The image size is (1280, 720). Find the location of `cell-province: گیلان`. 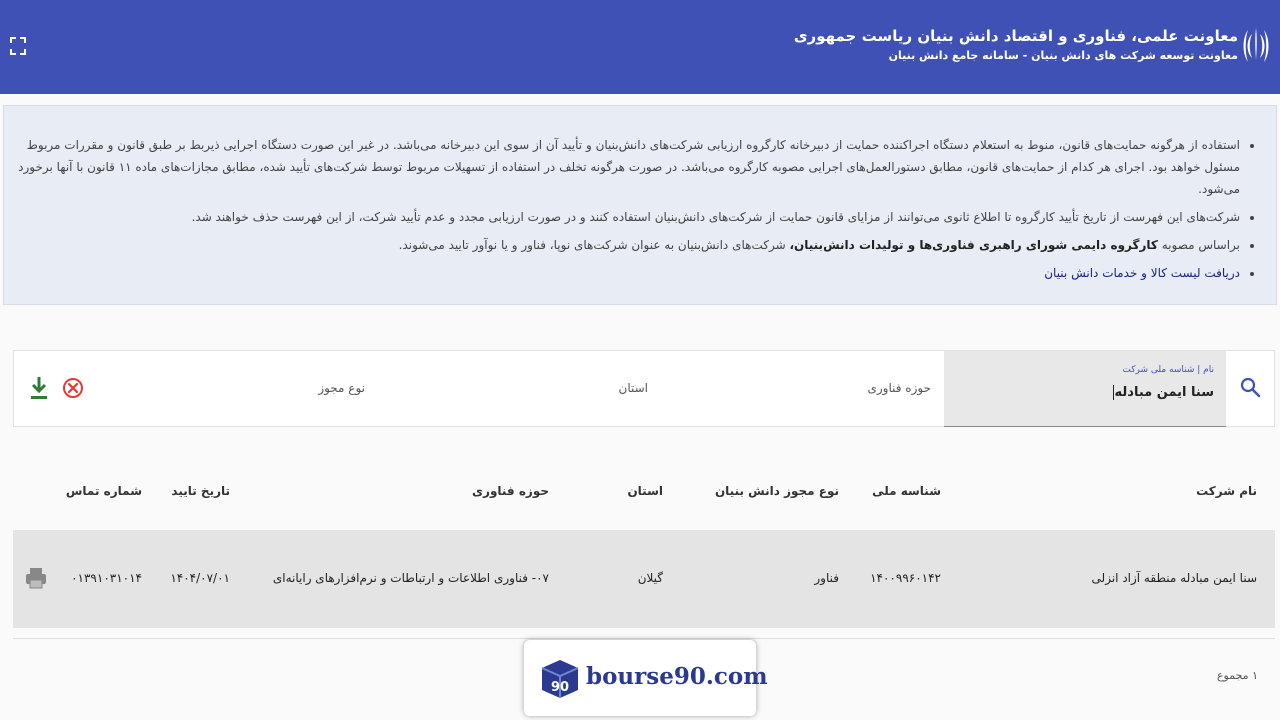

cell-province: گیلان is located at coordinates (650, 578).